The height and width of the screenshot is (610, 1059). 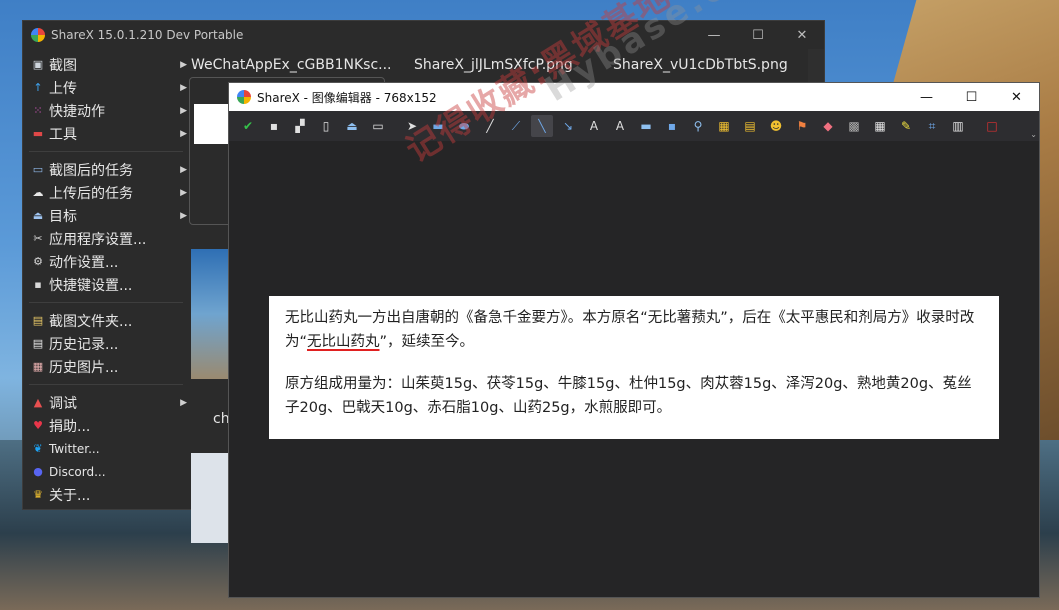 I want to click on cursor-icon: ⚑, so click(x=802, y=126).